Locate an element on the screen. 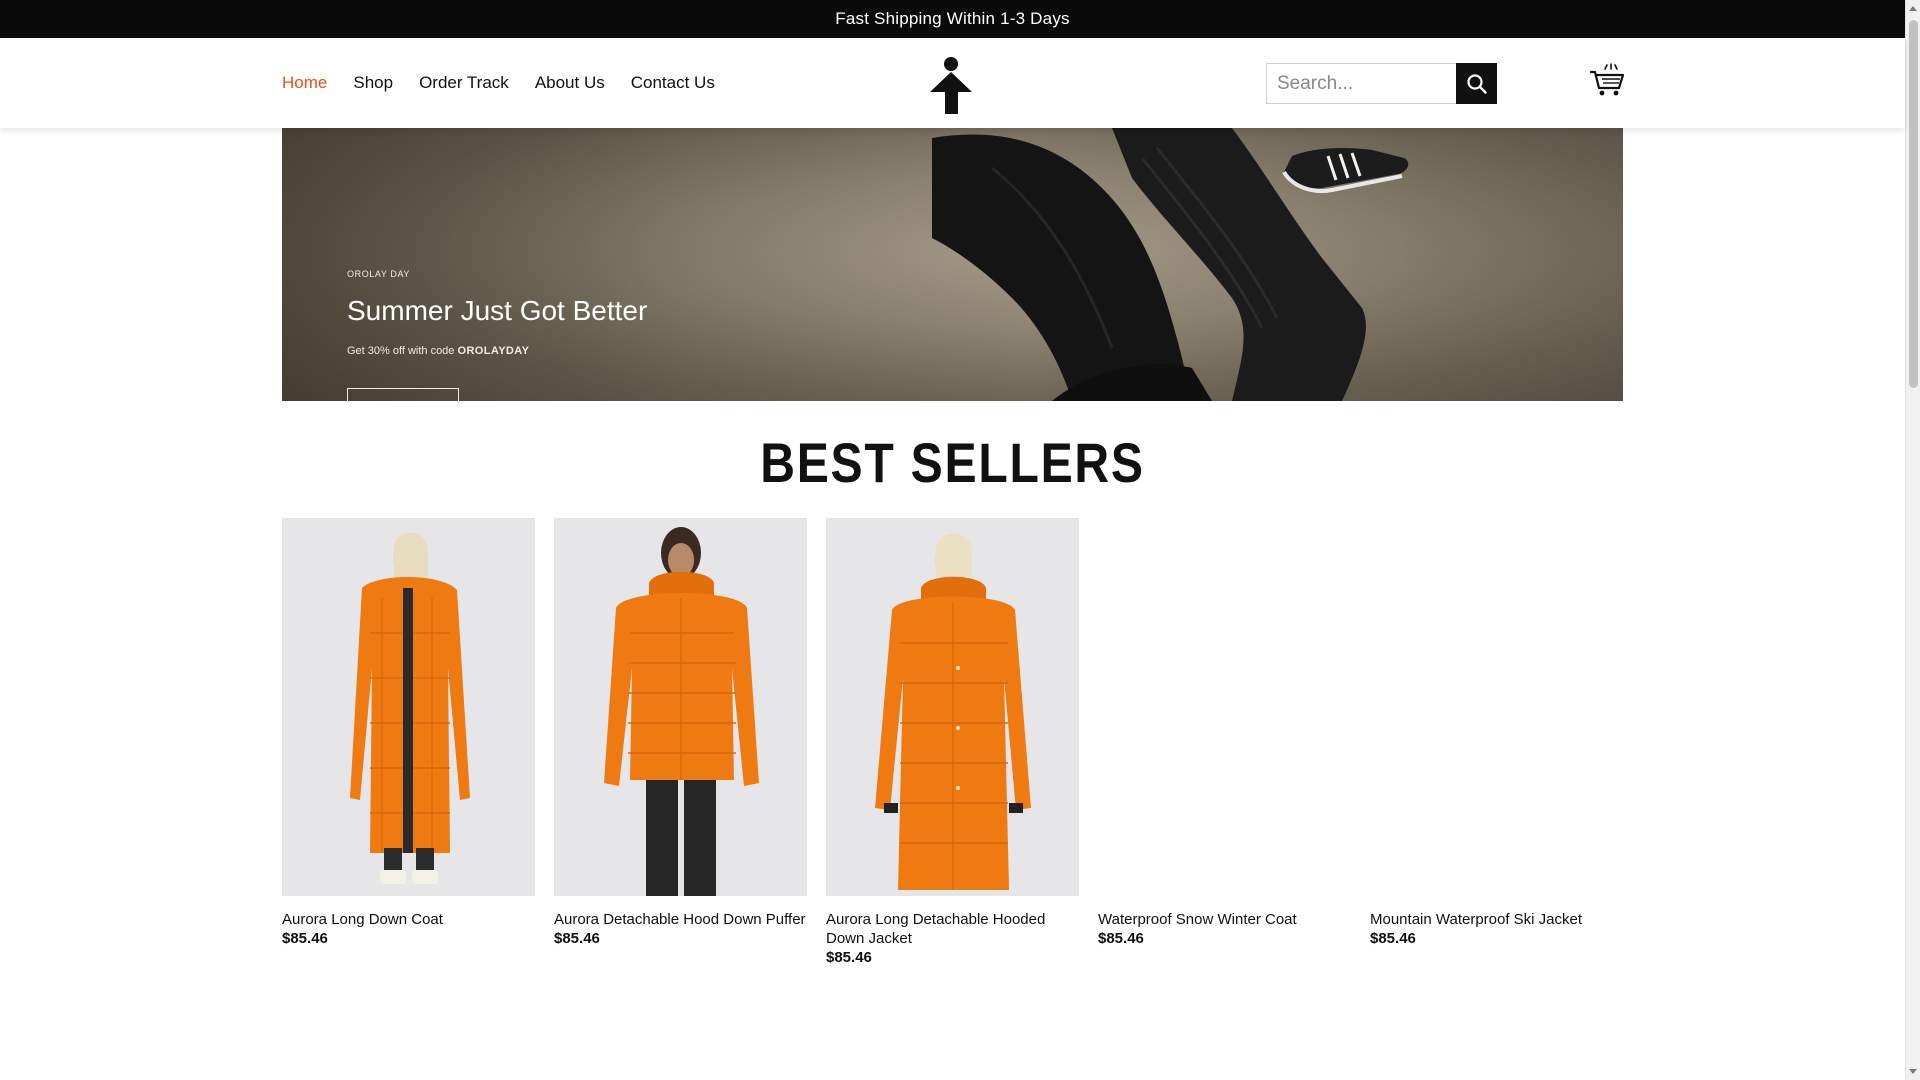 This screenshot has width=1920, height=1080. product-image-orange-hooded-long is located at coordinates (952, 707).